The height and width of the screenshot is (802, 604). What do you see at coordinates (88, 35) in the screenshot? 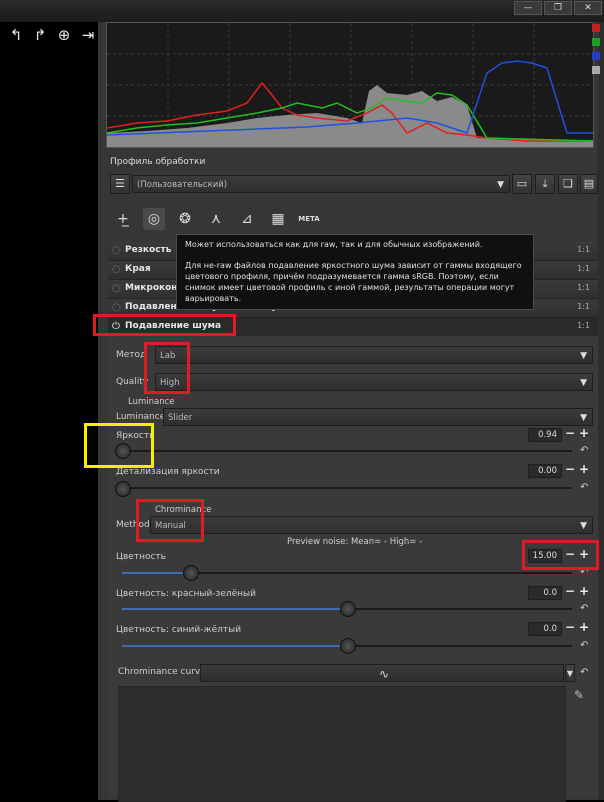
I see `rotate-icon: ⇥` at bounding box center [88, 35].